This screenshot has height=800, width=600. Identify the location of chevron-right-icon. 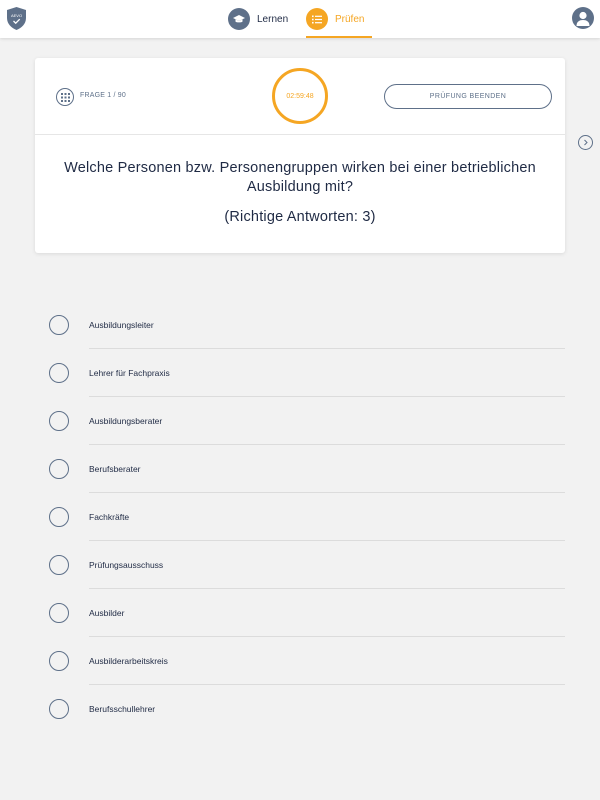
(586, 142).